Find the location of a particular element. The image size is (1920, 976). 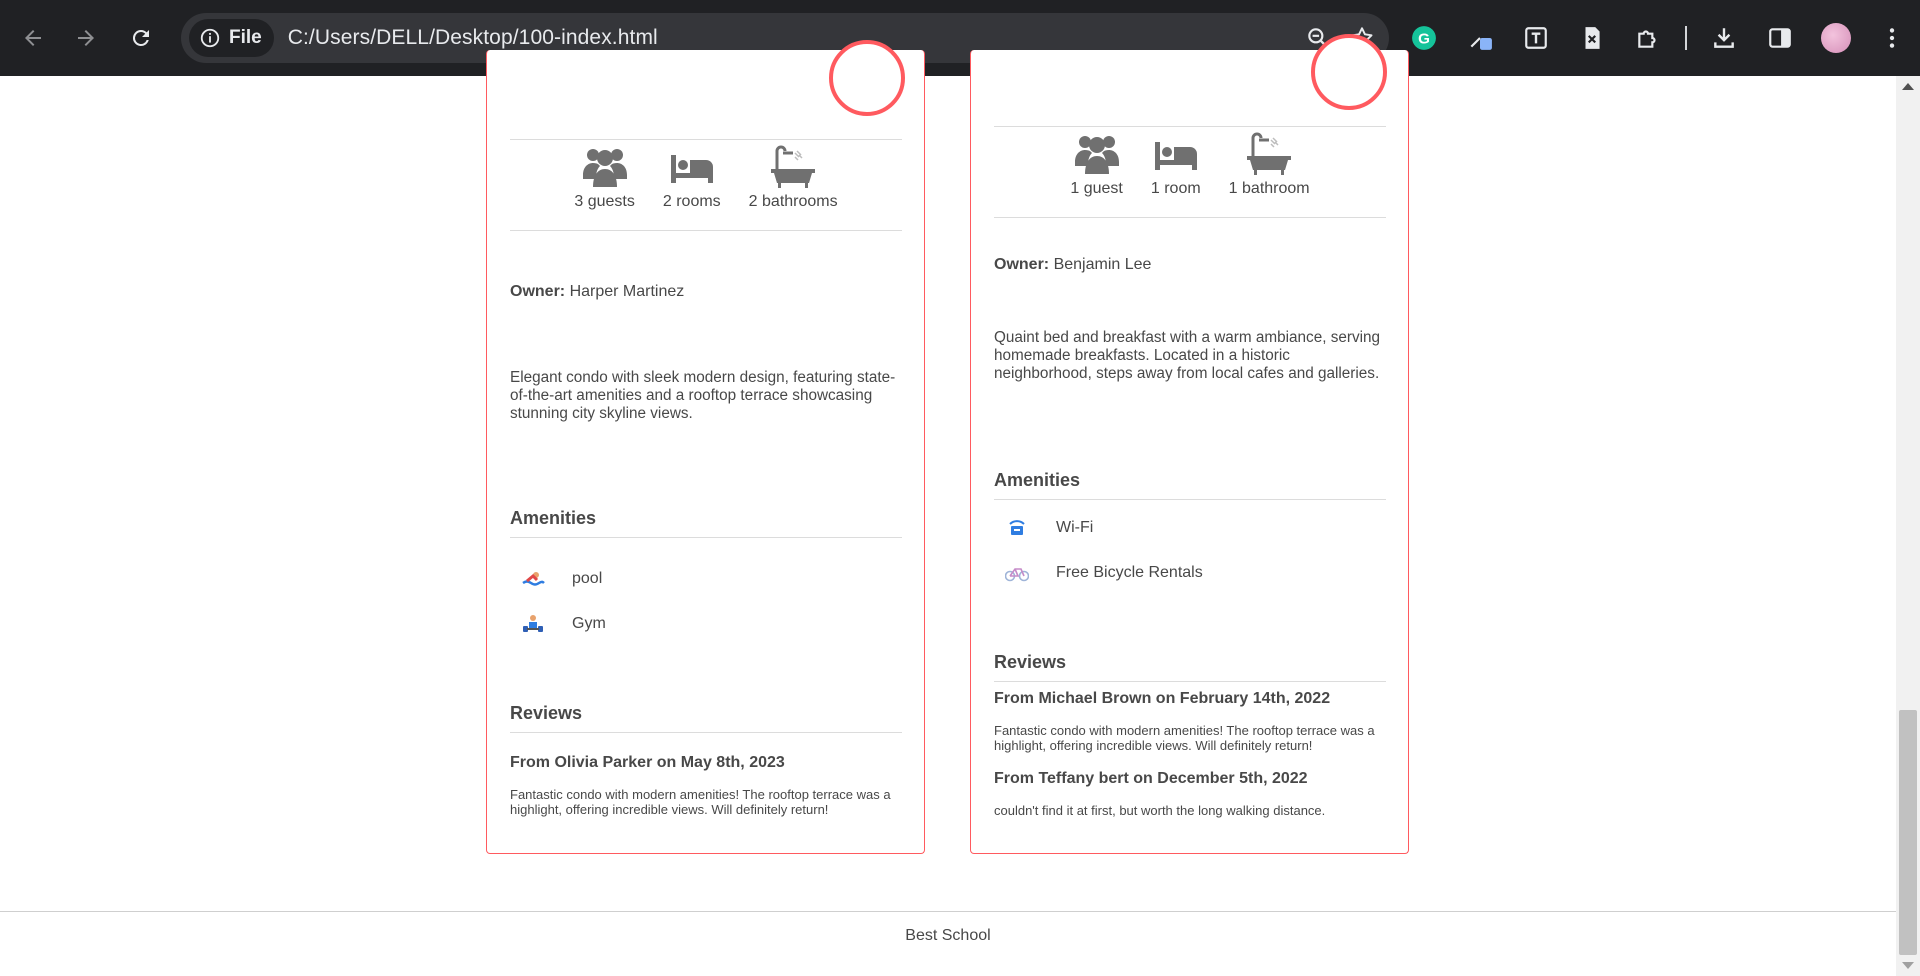

guests-info: 3 guests is located at coordinates (604, 185).